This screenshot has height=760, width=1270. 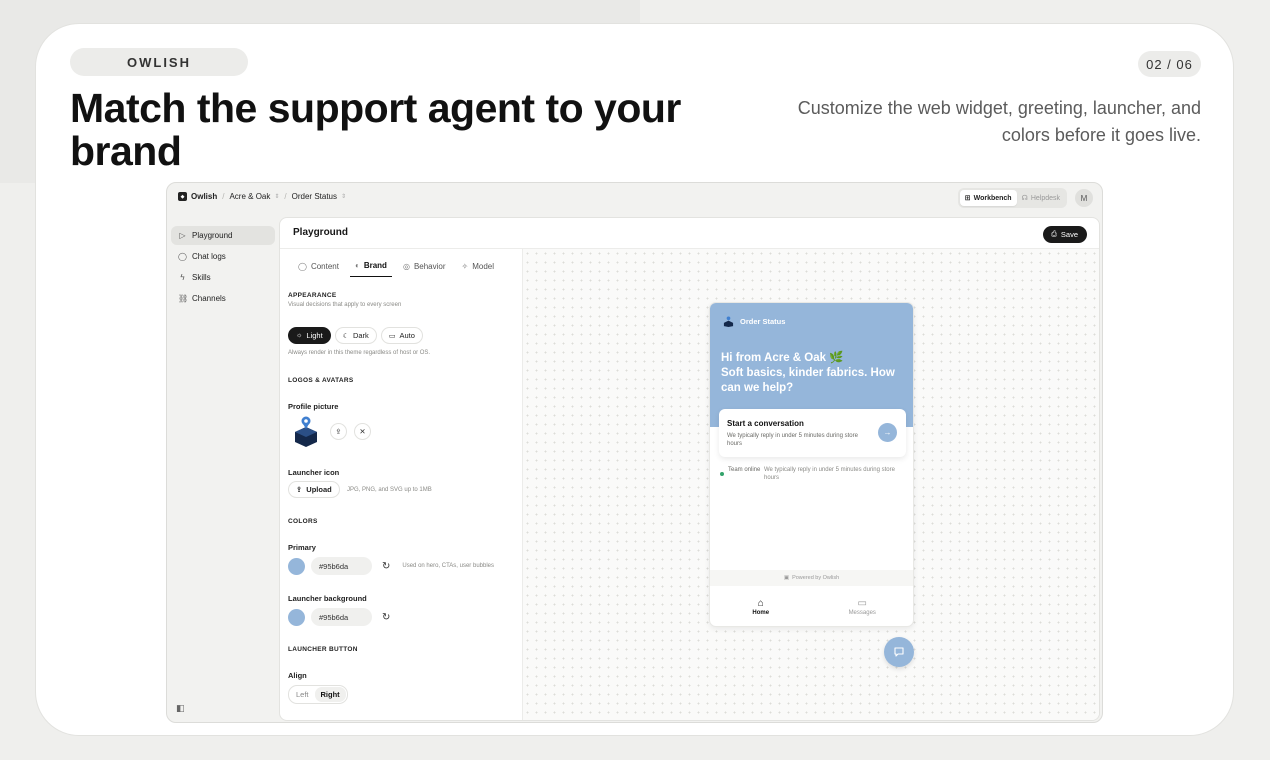 I want to click on tab-brand: ◐ Brand, so click(x=370, y=269).